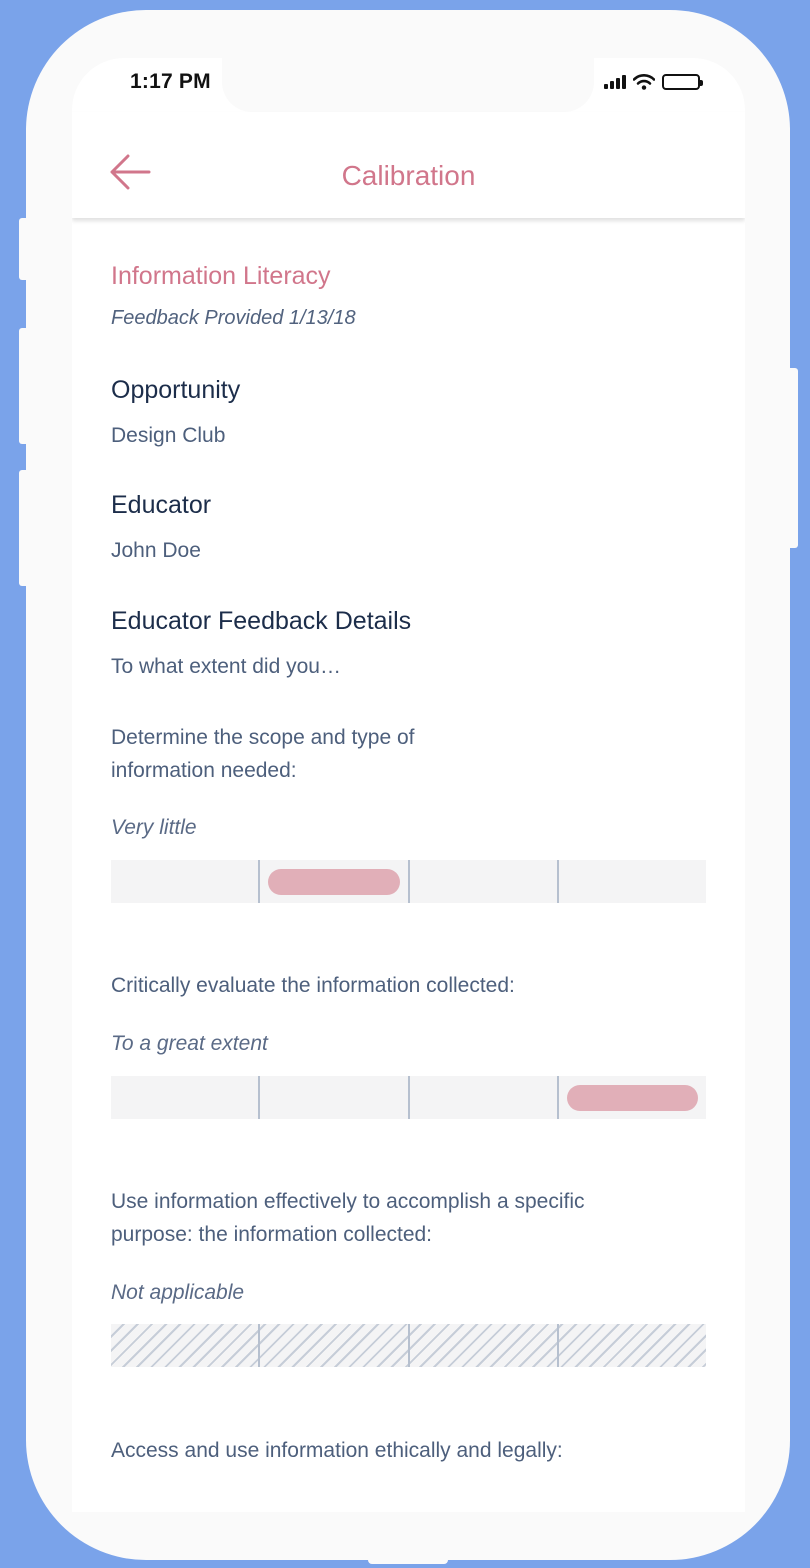  What do you see at coordinates (261, 621) in the screenshot?
I see `feedback-details-label: Educator Feedback Details` at bounding box center [261, 621].